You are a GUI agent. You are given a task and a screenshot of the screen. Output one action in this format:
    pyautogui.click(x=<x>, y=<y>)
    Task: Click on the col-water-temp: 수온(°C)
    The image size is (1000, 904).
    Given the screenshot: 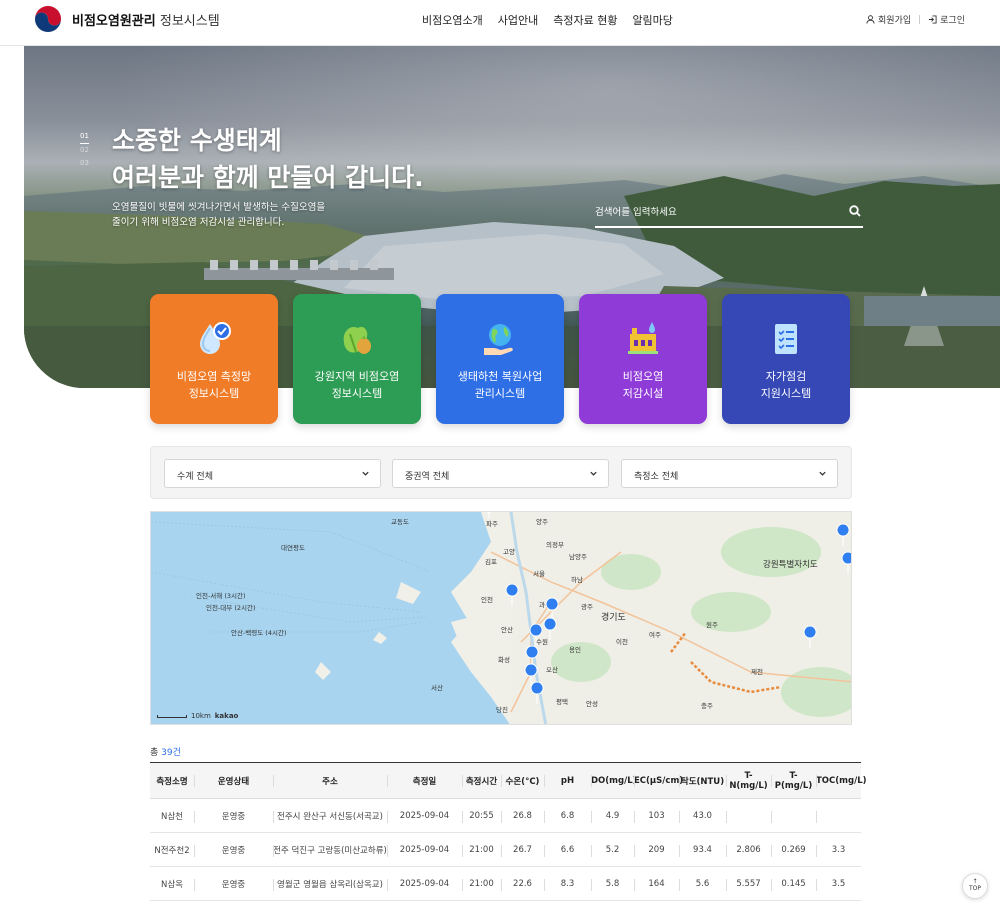 What is the action you would take?
    pyautogui.click(x=522, y=781)
    